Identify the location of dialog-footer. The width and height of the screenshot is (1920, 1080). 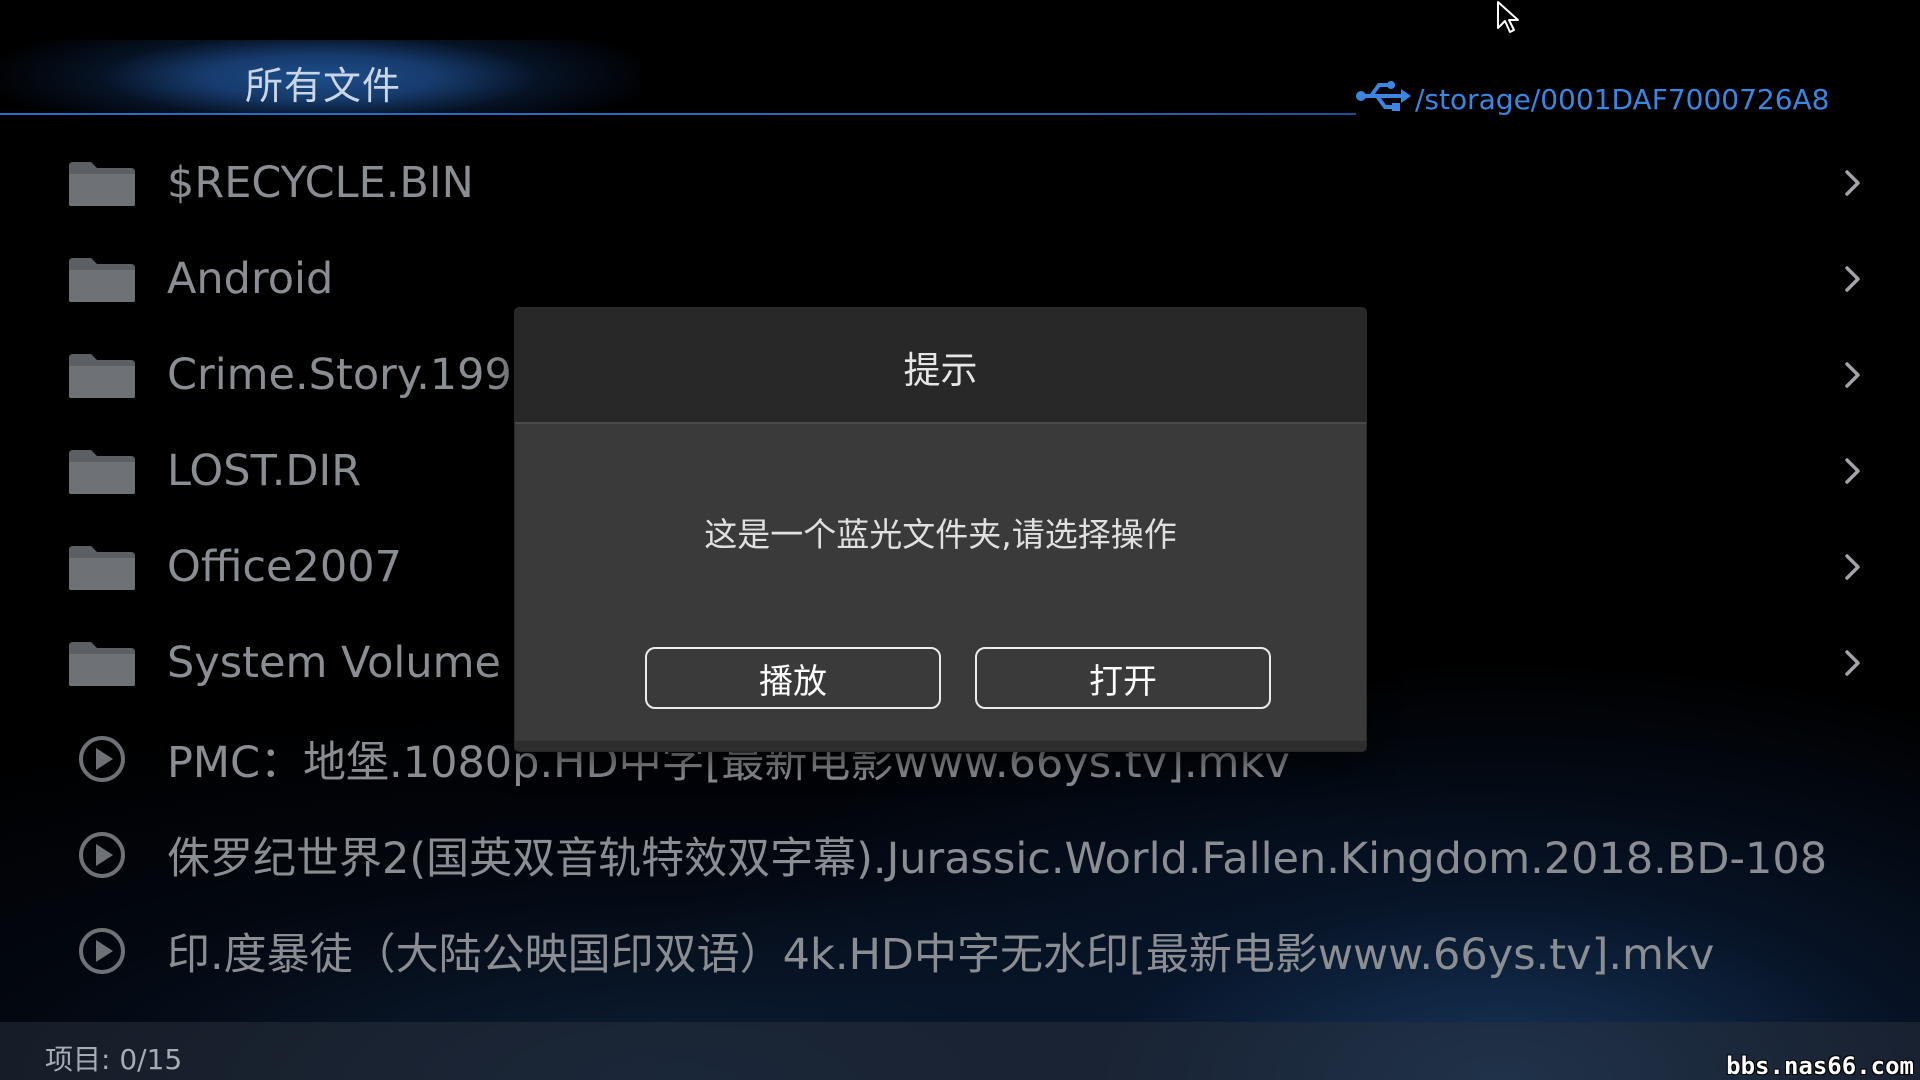
(940, 746).